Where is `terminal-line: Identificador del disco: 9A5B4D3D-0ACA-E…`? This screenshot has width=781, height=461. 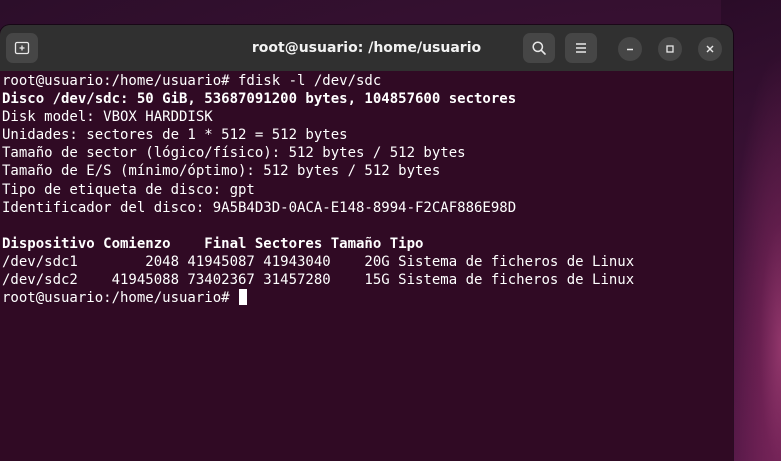
terminal-line: Identificador del disco: 9A5B4D3D-0ACA-E… is located at coordinates (259, 207).